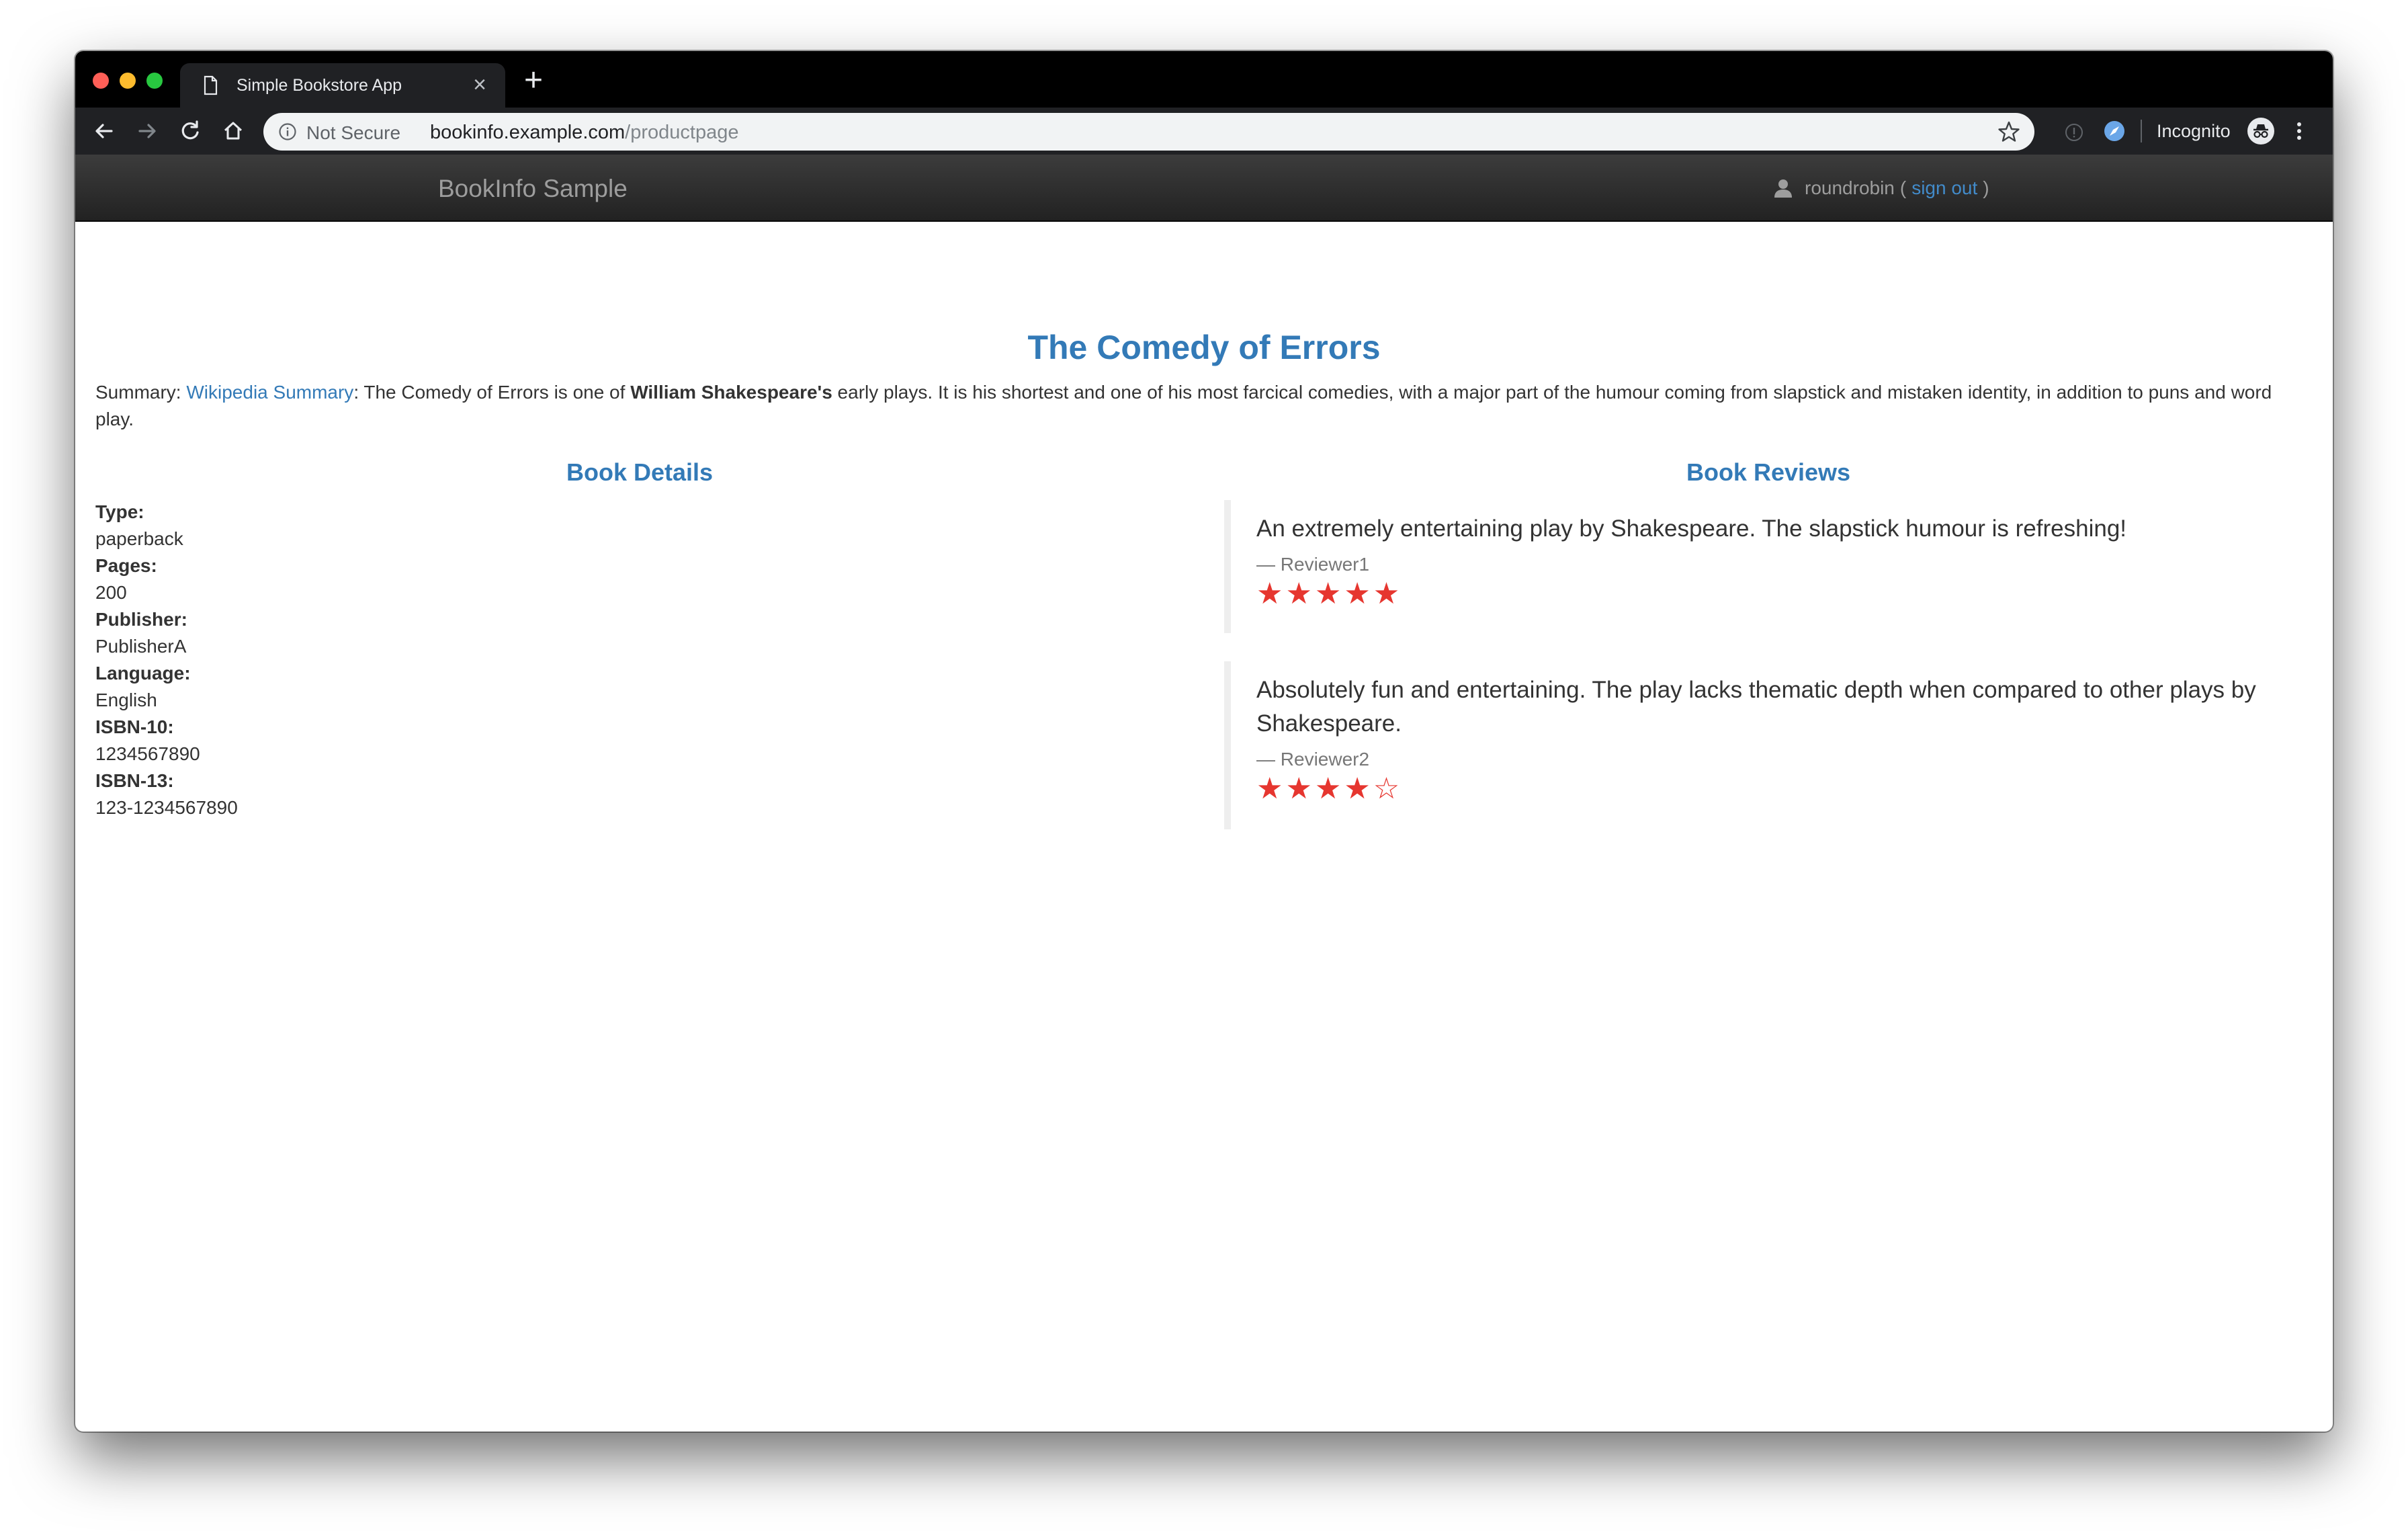  I want to click on book-title: The Comedy of Errors, so click(1204, 347).